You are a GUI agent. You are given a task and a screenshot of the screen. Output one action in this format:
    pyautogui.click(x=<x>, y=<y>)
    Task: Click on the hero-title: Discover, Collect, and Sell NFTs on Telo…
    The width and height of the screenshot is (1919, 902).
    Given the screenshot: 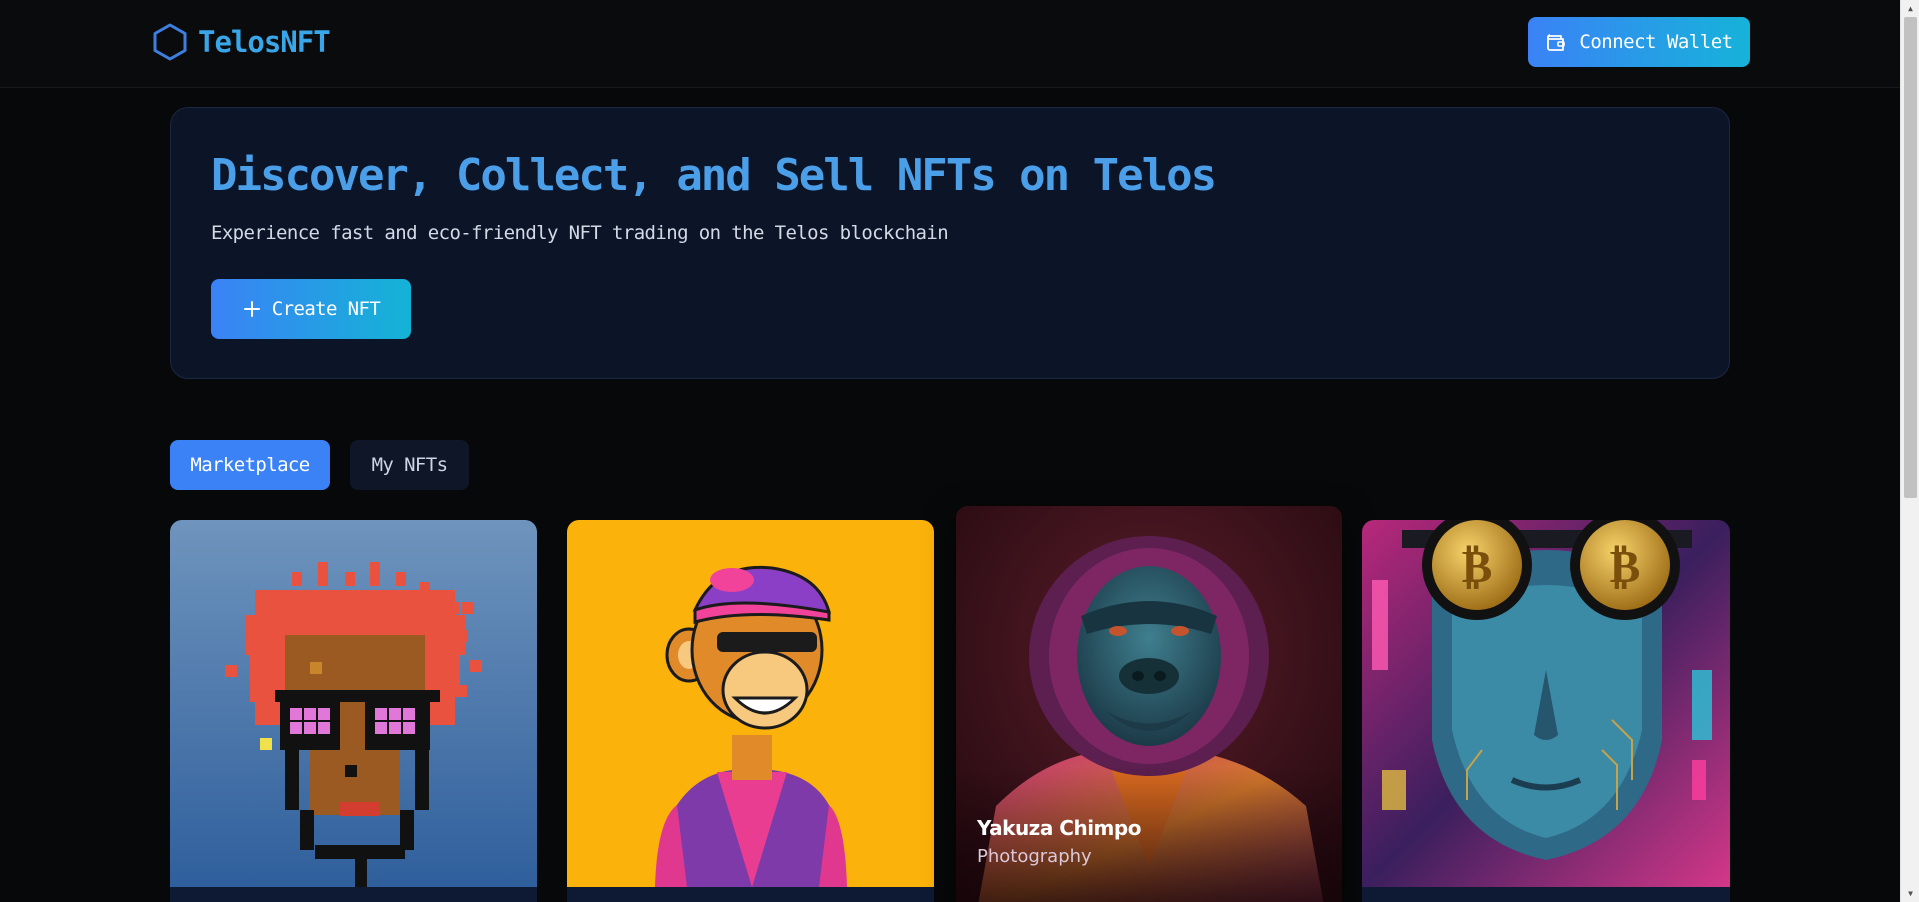 What is the action you would take?
    pyautogui.click(x=714, y=175)
    